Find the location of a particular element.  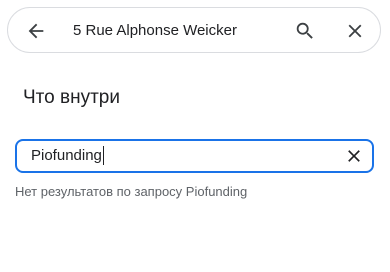

arrow-left-icon is located at coordinates (36, 31).